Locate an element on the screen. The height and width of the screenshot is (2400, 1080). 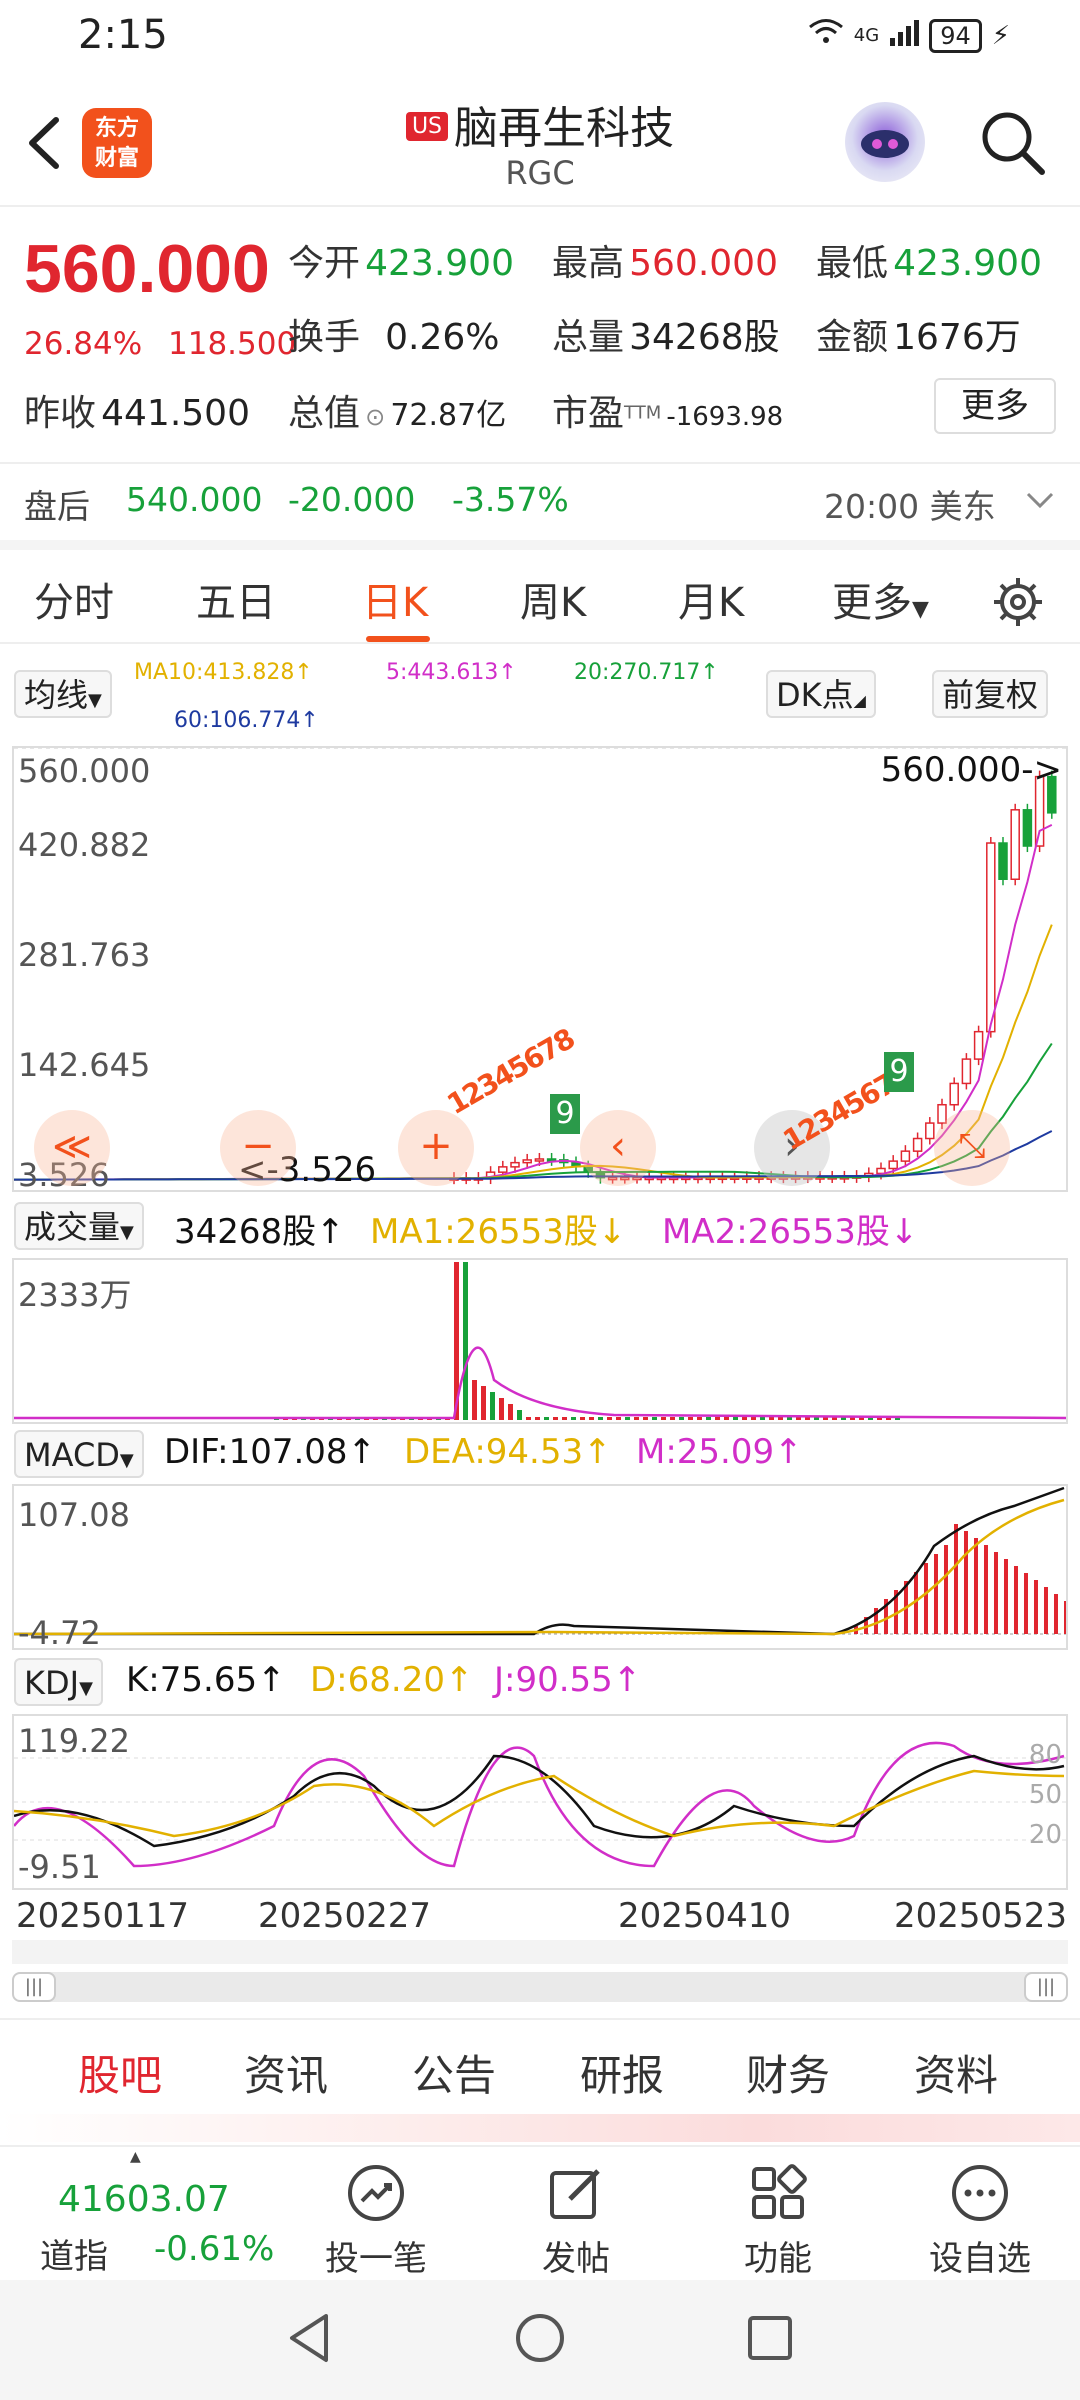
macd-dif: DIF:107.08↑ is located at coordinates (270, 1452).